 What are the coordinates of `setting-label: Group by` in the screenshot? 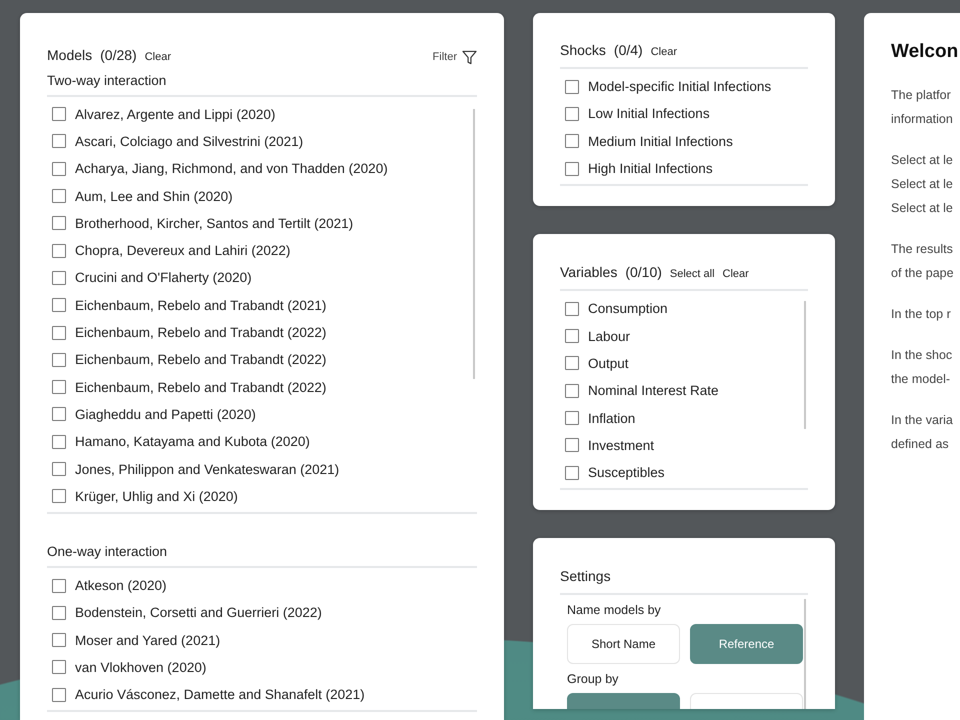 It's located at (593, 679).